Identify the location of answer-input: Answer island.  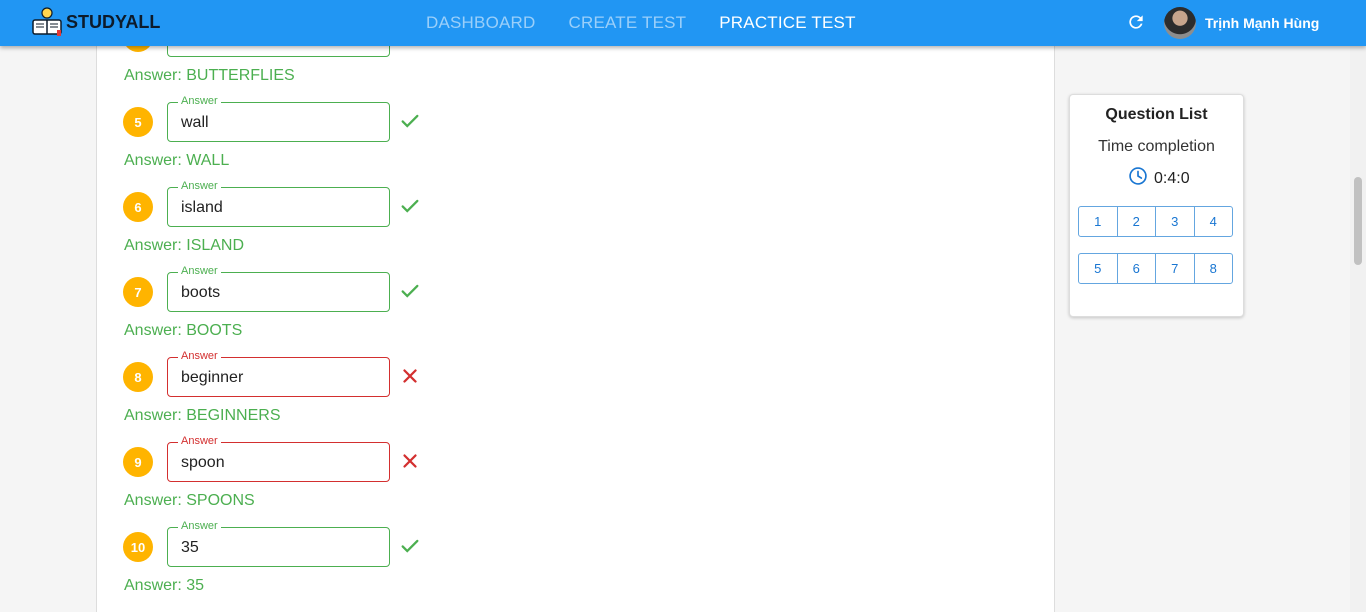
(278, 203).